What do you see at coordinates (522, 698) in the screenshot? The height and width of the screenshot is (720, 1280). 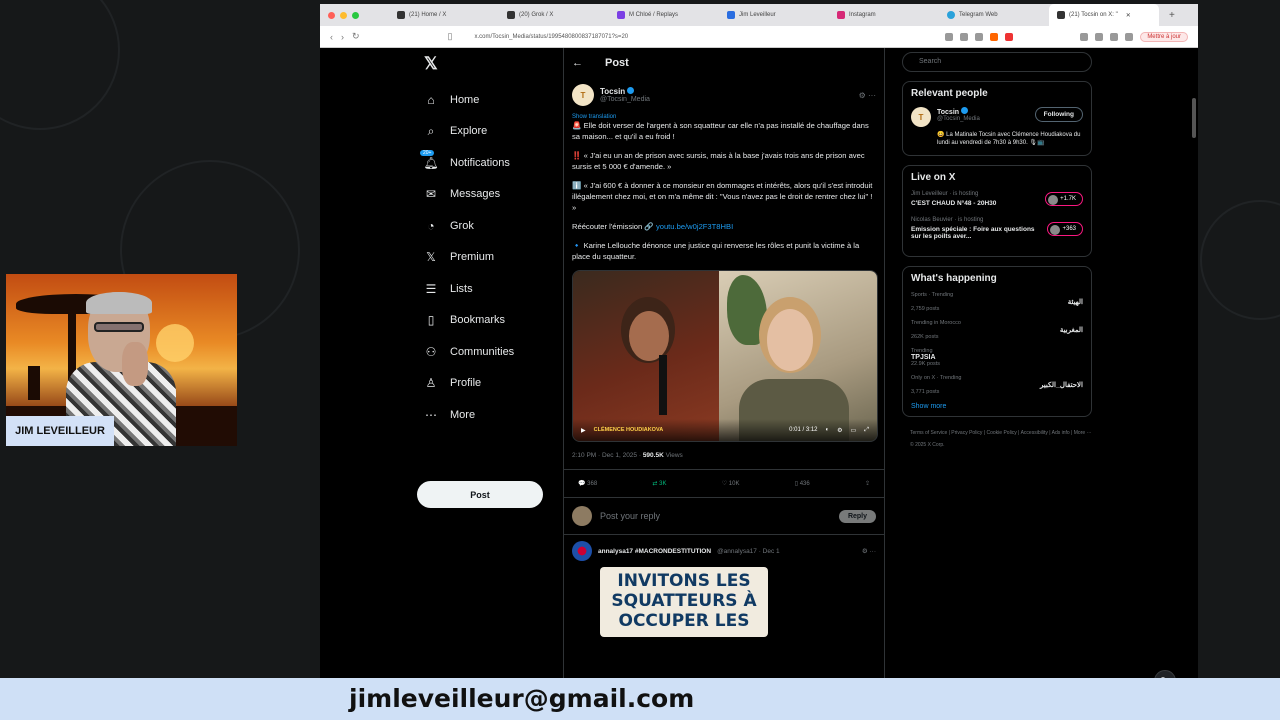 I see `contact-email: jimleveilleur@gmail.com` at bounding box center [522, 698].